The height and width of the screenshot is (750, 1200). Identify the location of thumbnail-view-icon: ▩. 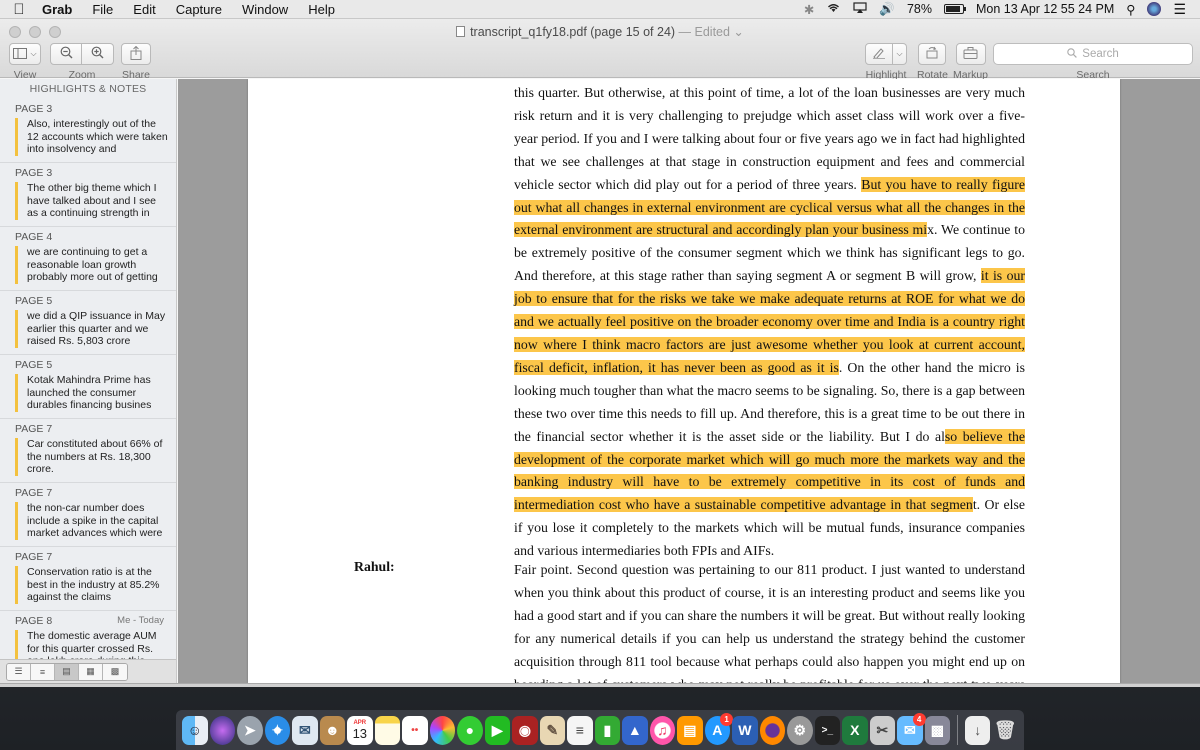
(115, 671).